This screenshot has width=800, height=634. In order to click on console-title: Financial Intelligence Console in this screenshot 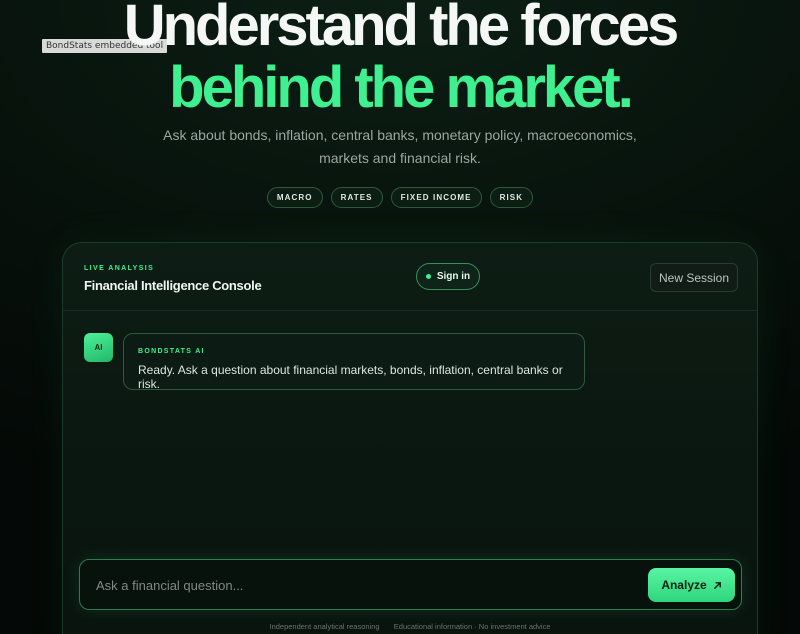, I will do `click(173, 285)`.